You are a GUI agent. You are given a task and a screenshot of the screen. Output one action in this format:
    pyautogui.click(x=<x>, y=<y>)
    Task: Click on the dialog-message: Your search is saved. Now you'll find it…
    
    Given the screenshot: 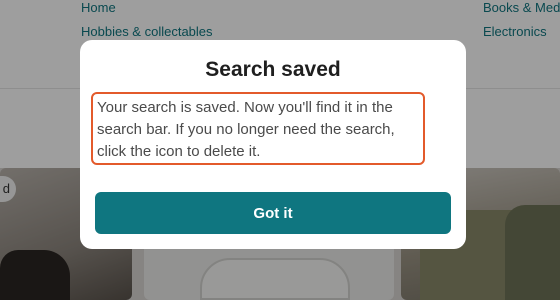 What is the action you would take?
    pyautogui.click(x=258, y=128)
    